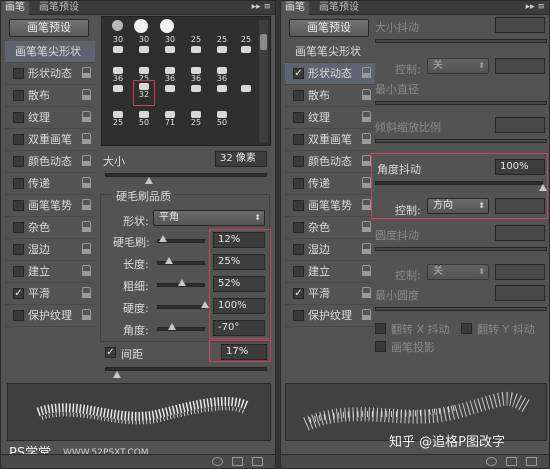 The image size is (550, 469). Describe the element at coordinates (144, 119) in the screenshot. I see `brush-tip: 50` at that location.